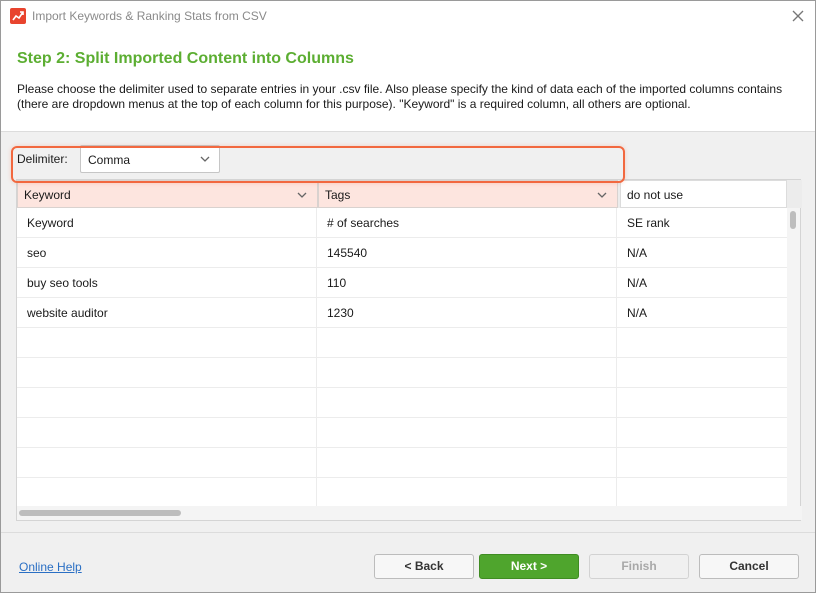 The height and width of the screenshot is (593, 816). What do you see at coordinates (529, 566) in the screenshot?
I see `next-button: Next >` at bounding box center [529, 566].